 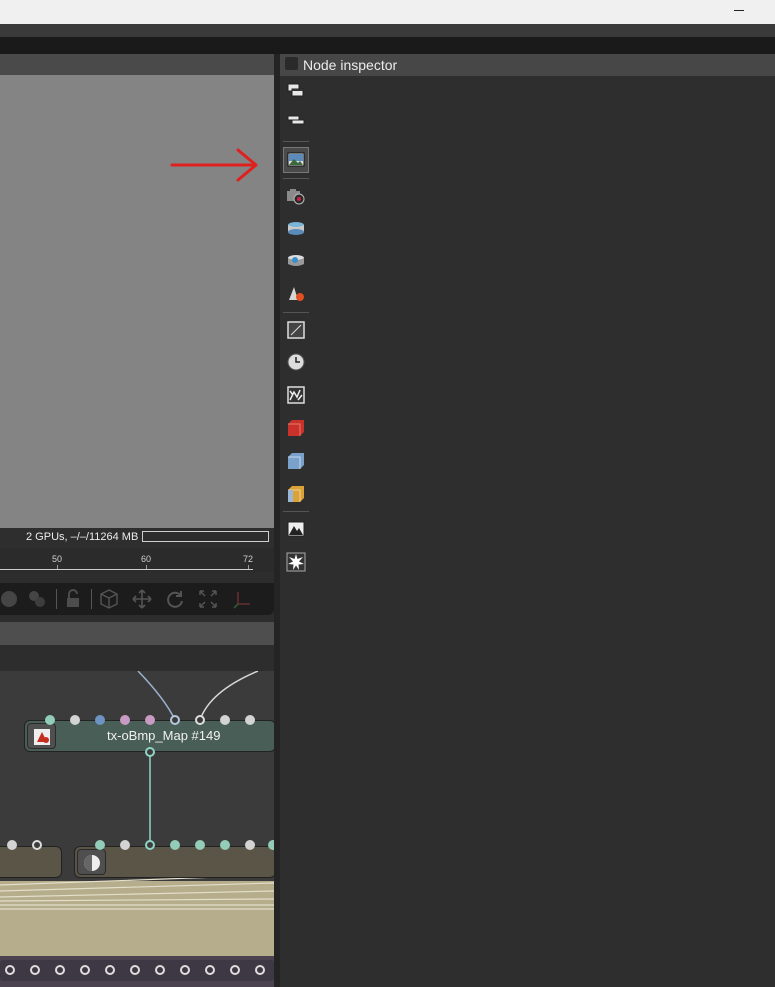 I want to click on light-burst-icon, so click(x=296, y=562).